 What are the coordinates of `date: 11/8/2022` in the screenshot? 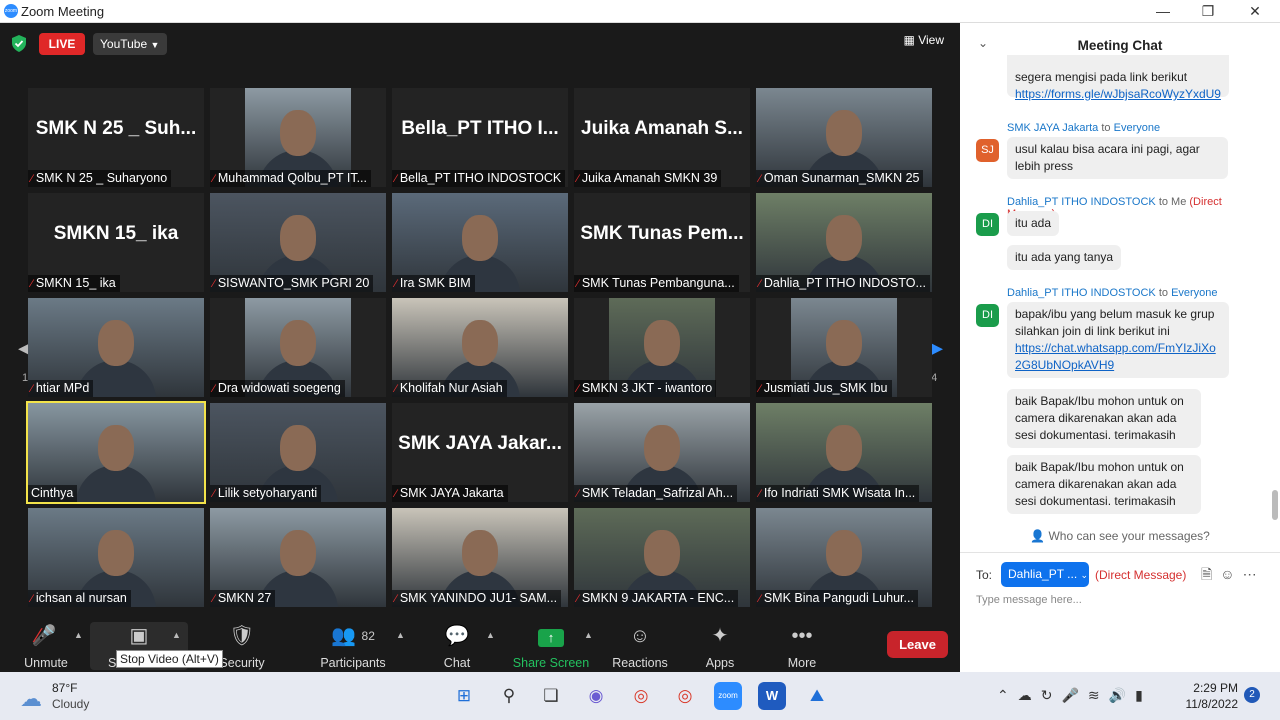 It's located at (1212, 704).